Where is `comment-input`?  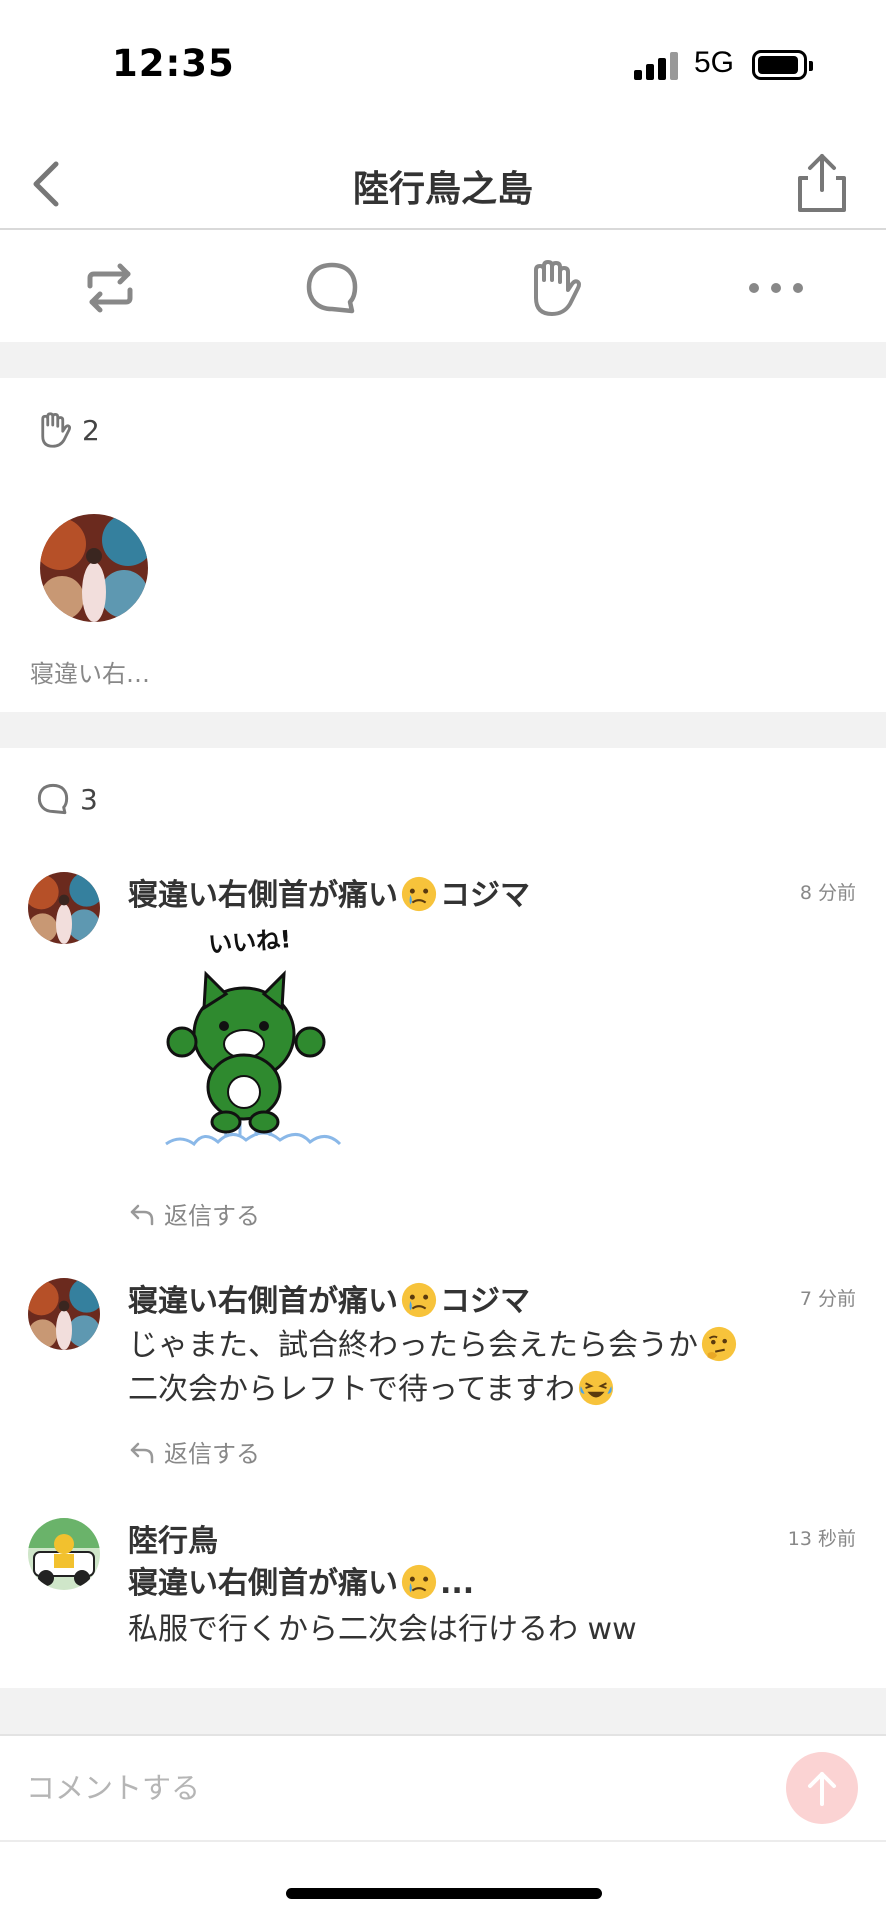 comment-input is located at coordinates (396, 1788).